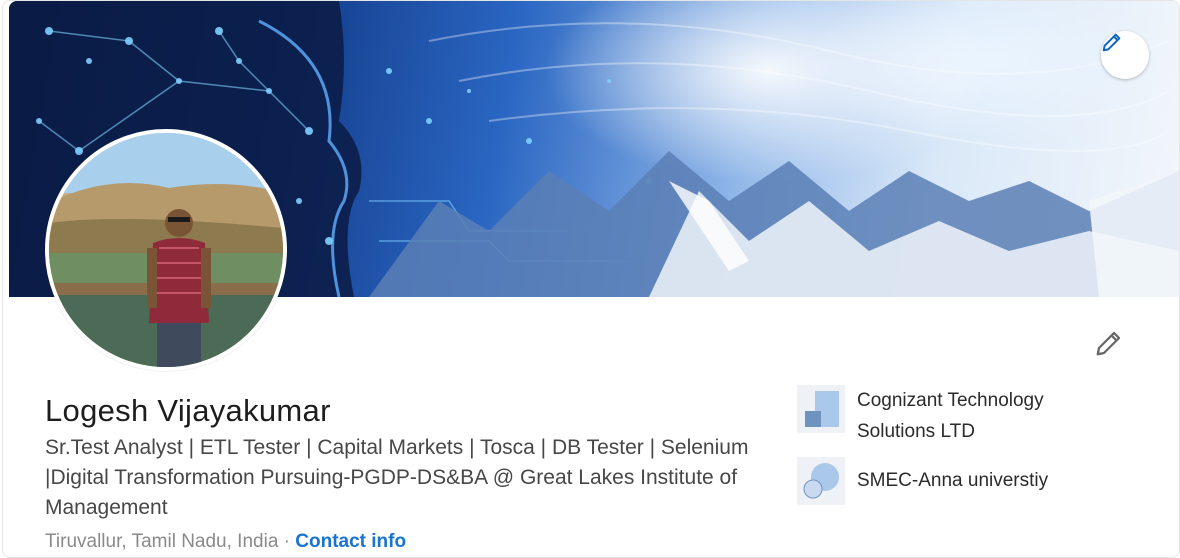 The image size is (1180, 558). What do you see at coordinates (188, 410) in the screenshot?
I see `profile-name: Logesh Vijayakumar` at bounding box center [188, 410].